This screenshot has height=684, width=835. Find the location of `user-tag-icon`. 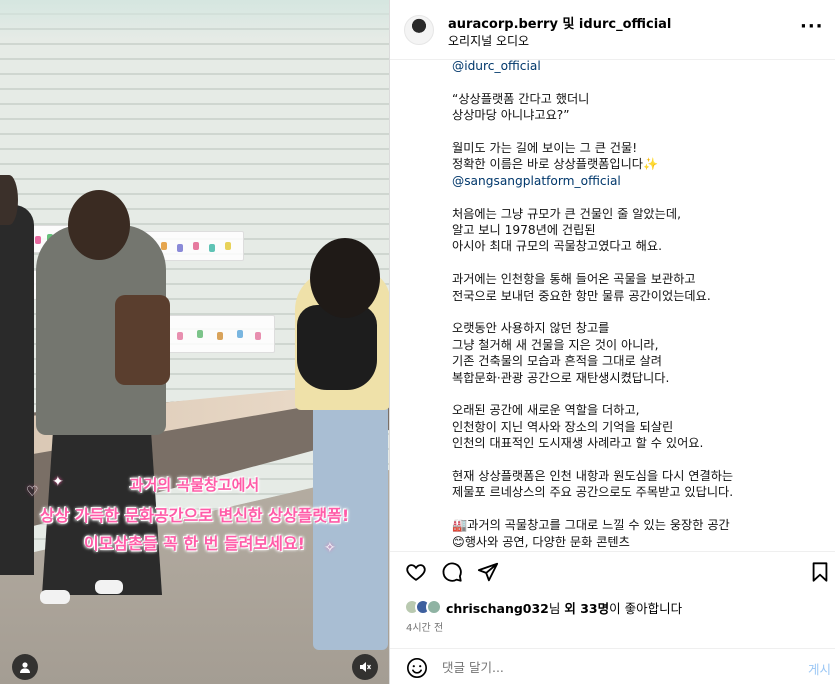

user-tag-icon is located at coordinates (25, 667).